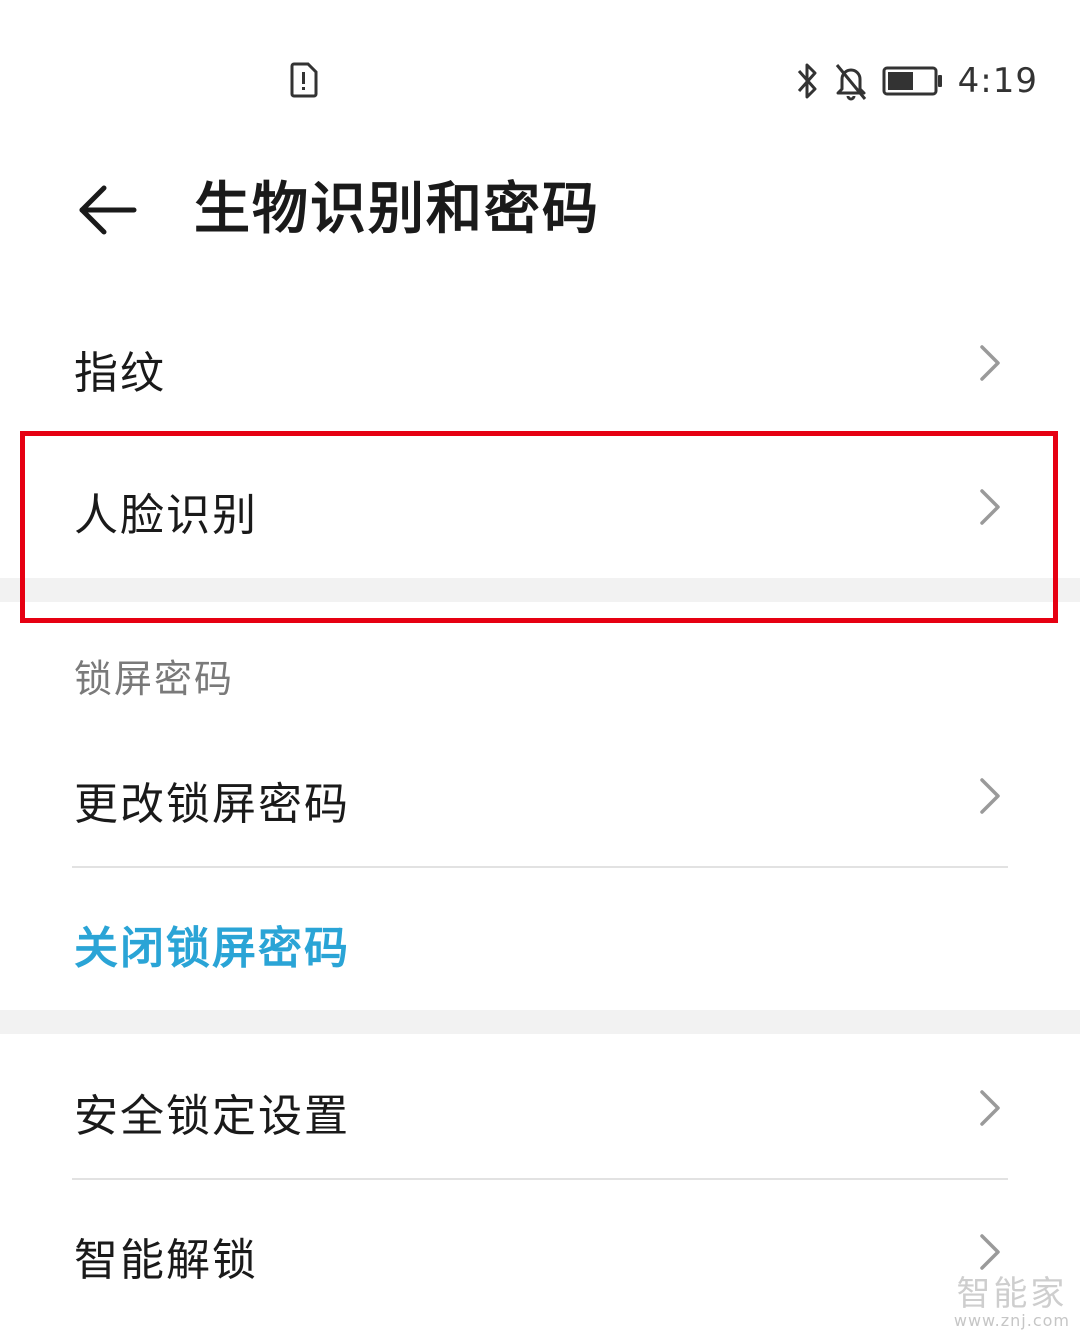 Image resolution: width=1080 pixels, height=1334 pixels. What do you see at coordinates (912, 81) in the screenshot?
I see `battery-icon` at bounding box center [912, 81].